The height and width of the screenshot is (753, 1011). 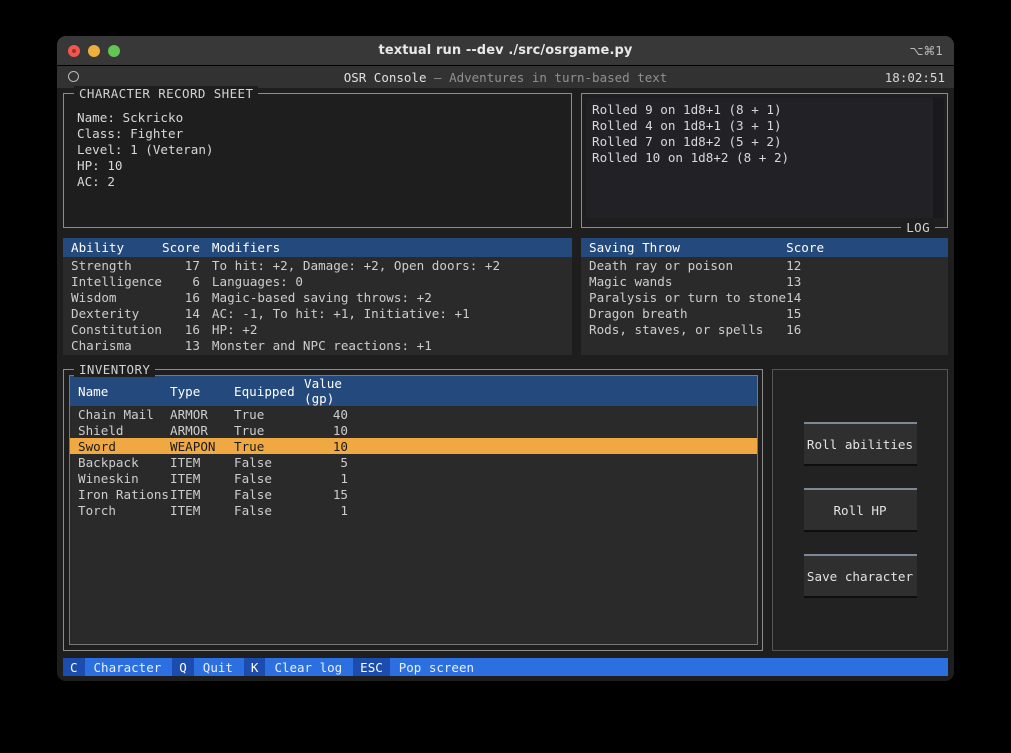 What do you see at coordinates (764, 281) in the screenshot?
I see `table-row: Magic wands 13` at bounding box center [764, 281].